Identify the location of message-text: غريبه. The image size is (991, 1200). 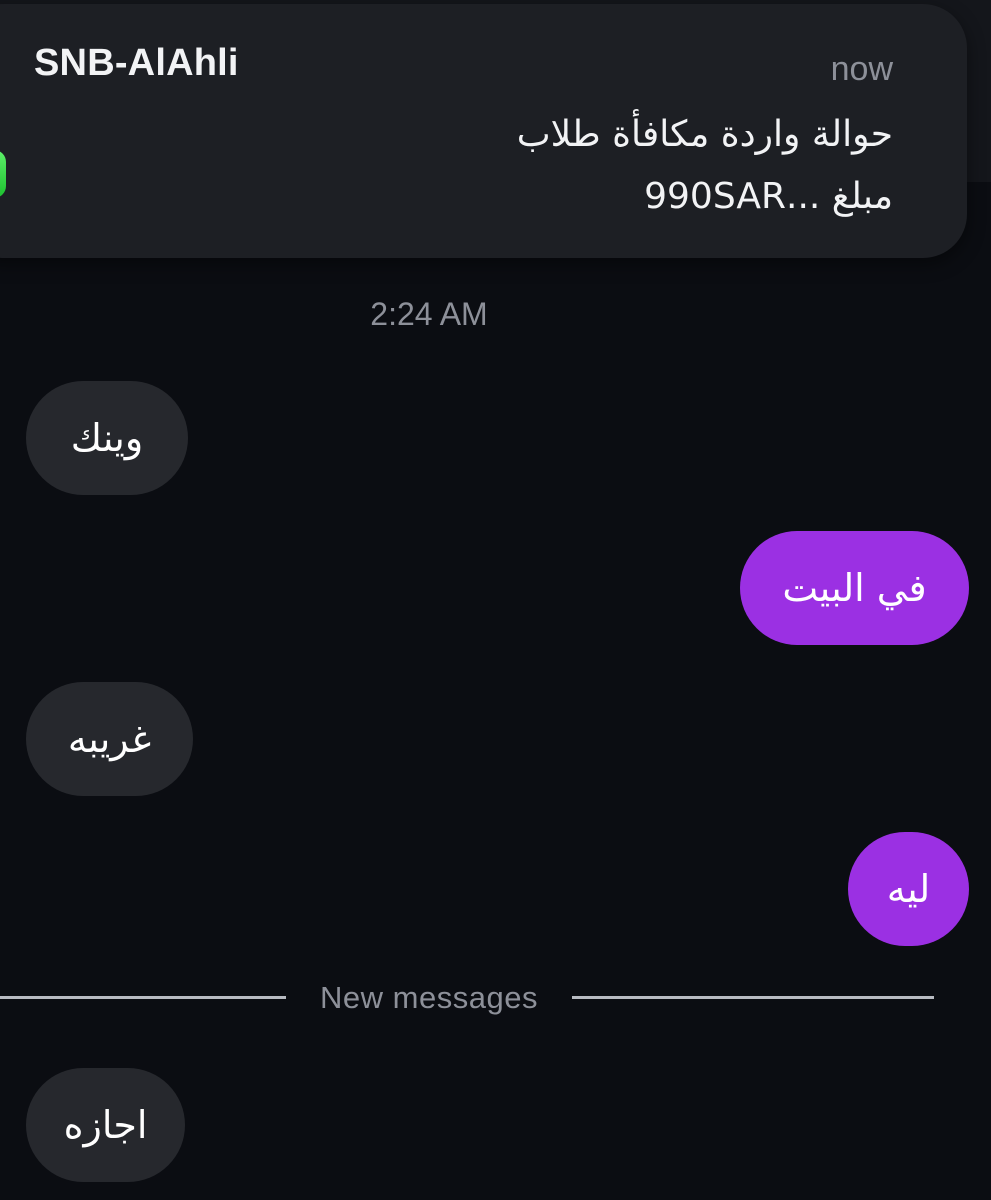
(109, 739).